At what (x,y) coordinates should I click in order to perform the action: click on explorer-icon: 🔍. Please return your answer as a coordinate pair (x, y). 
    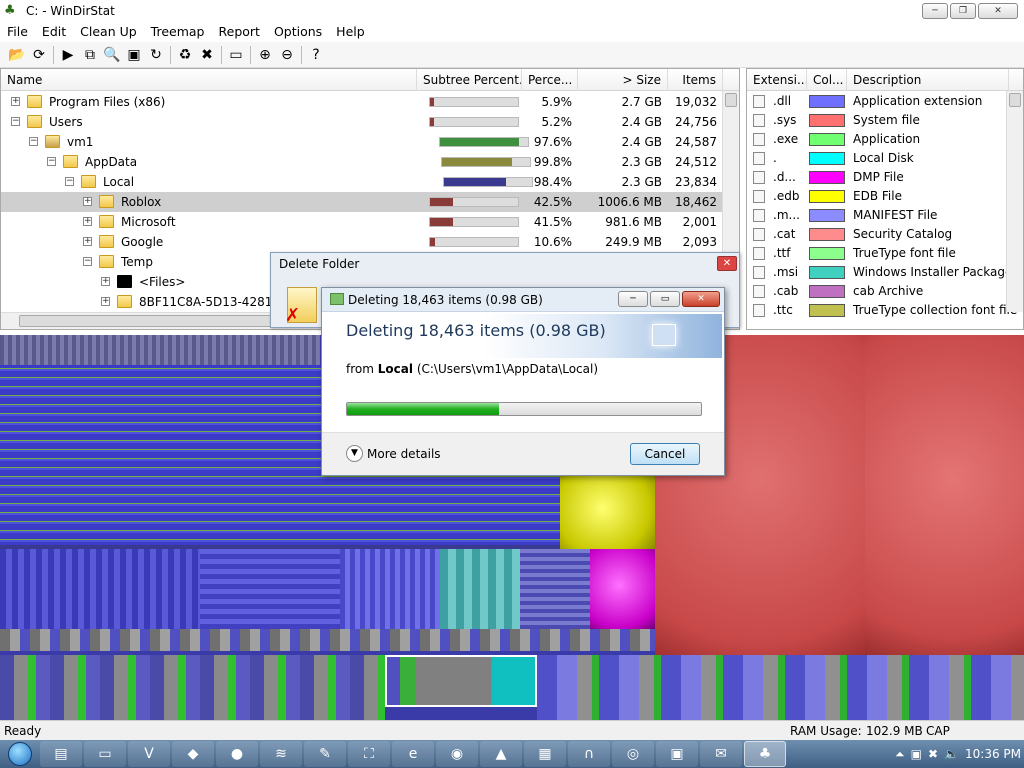
    Looking at the image, I should click on (112, 55).